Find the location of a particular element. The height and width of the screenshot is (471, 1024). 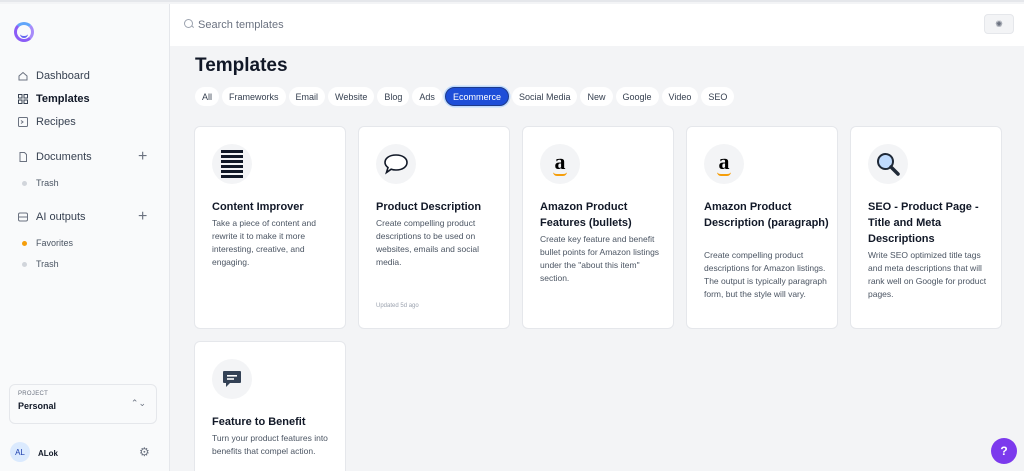

lightbulb-button: ✺ is located at coordinates (999, 24).